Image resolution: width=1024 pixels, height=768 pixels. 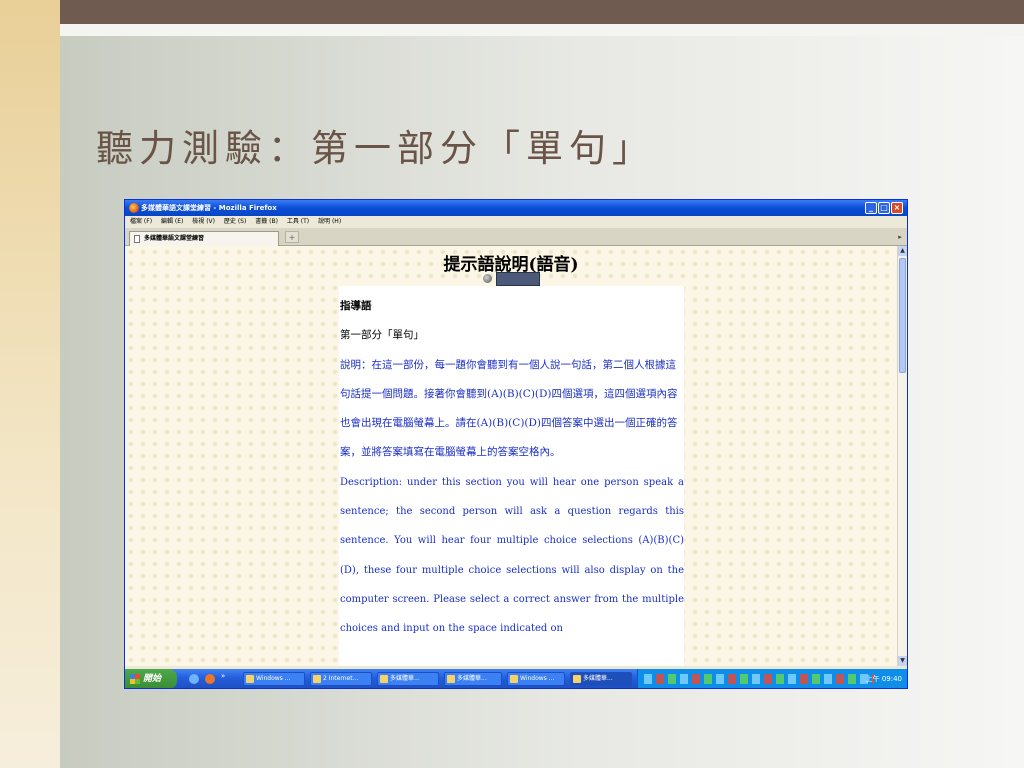 I want to click on maximize-button: □, so click(x=884, y=208).